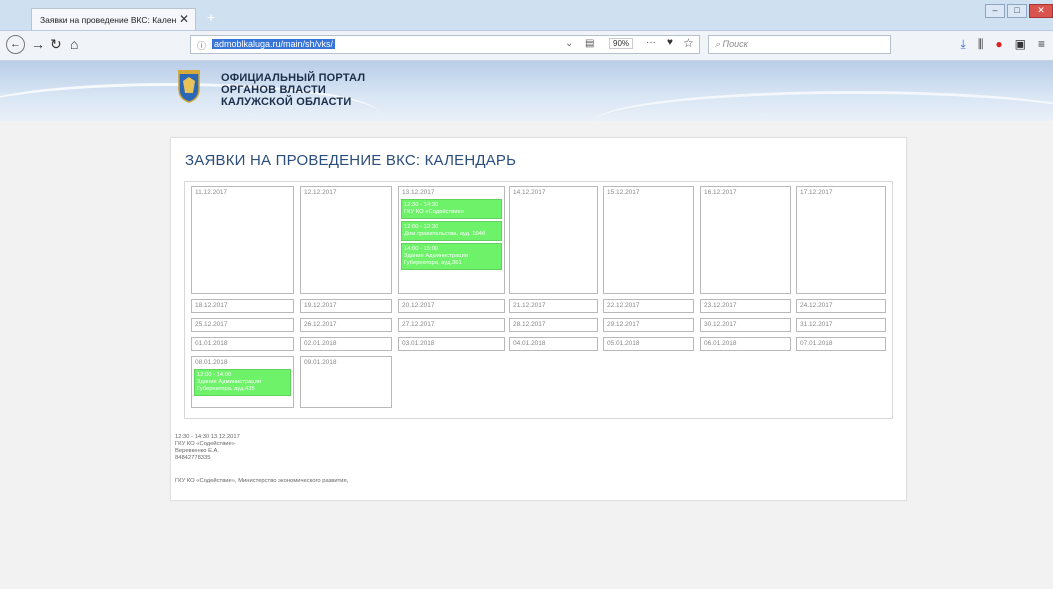  I want to click on event-time: 12:00 - 14:00, so click(214, 375).